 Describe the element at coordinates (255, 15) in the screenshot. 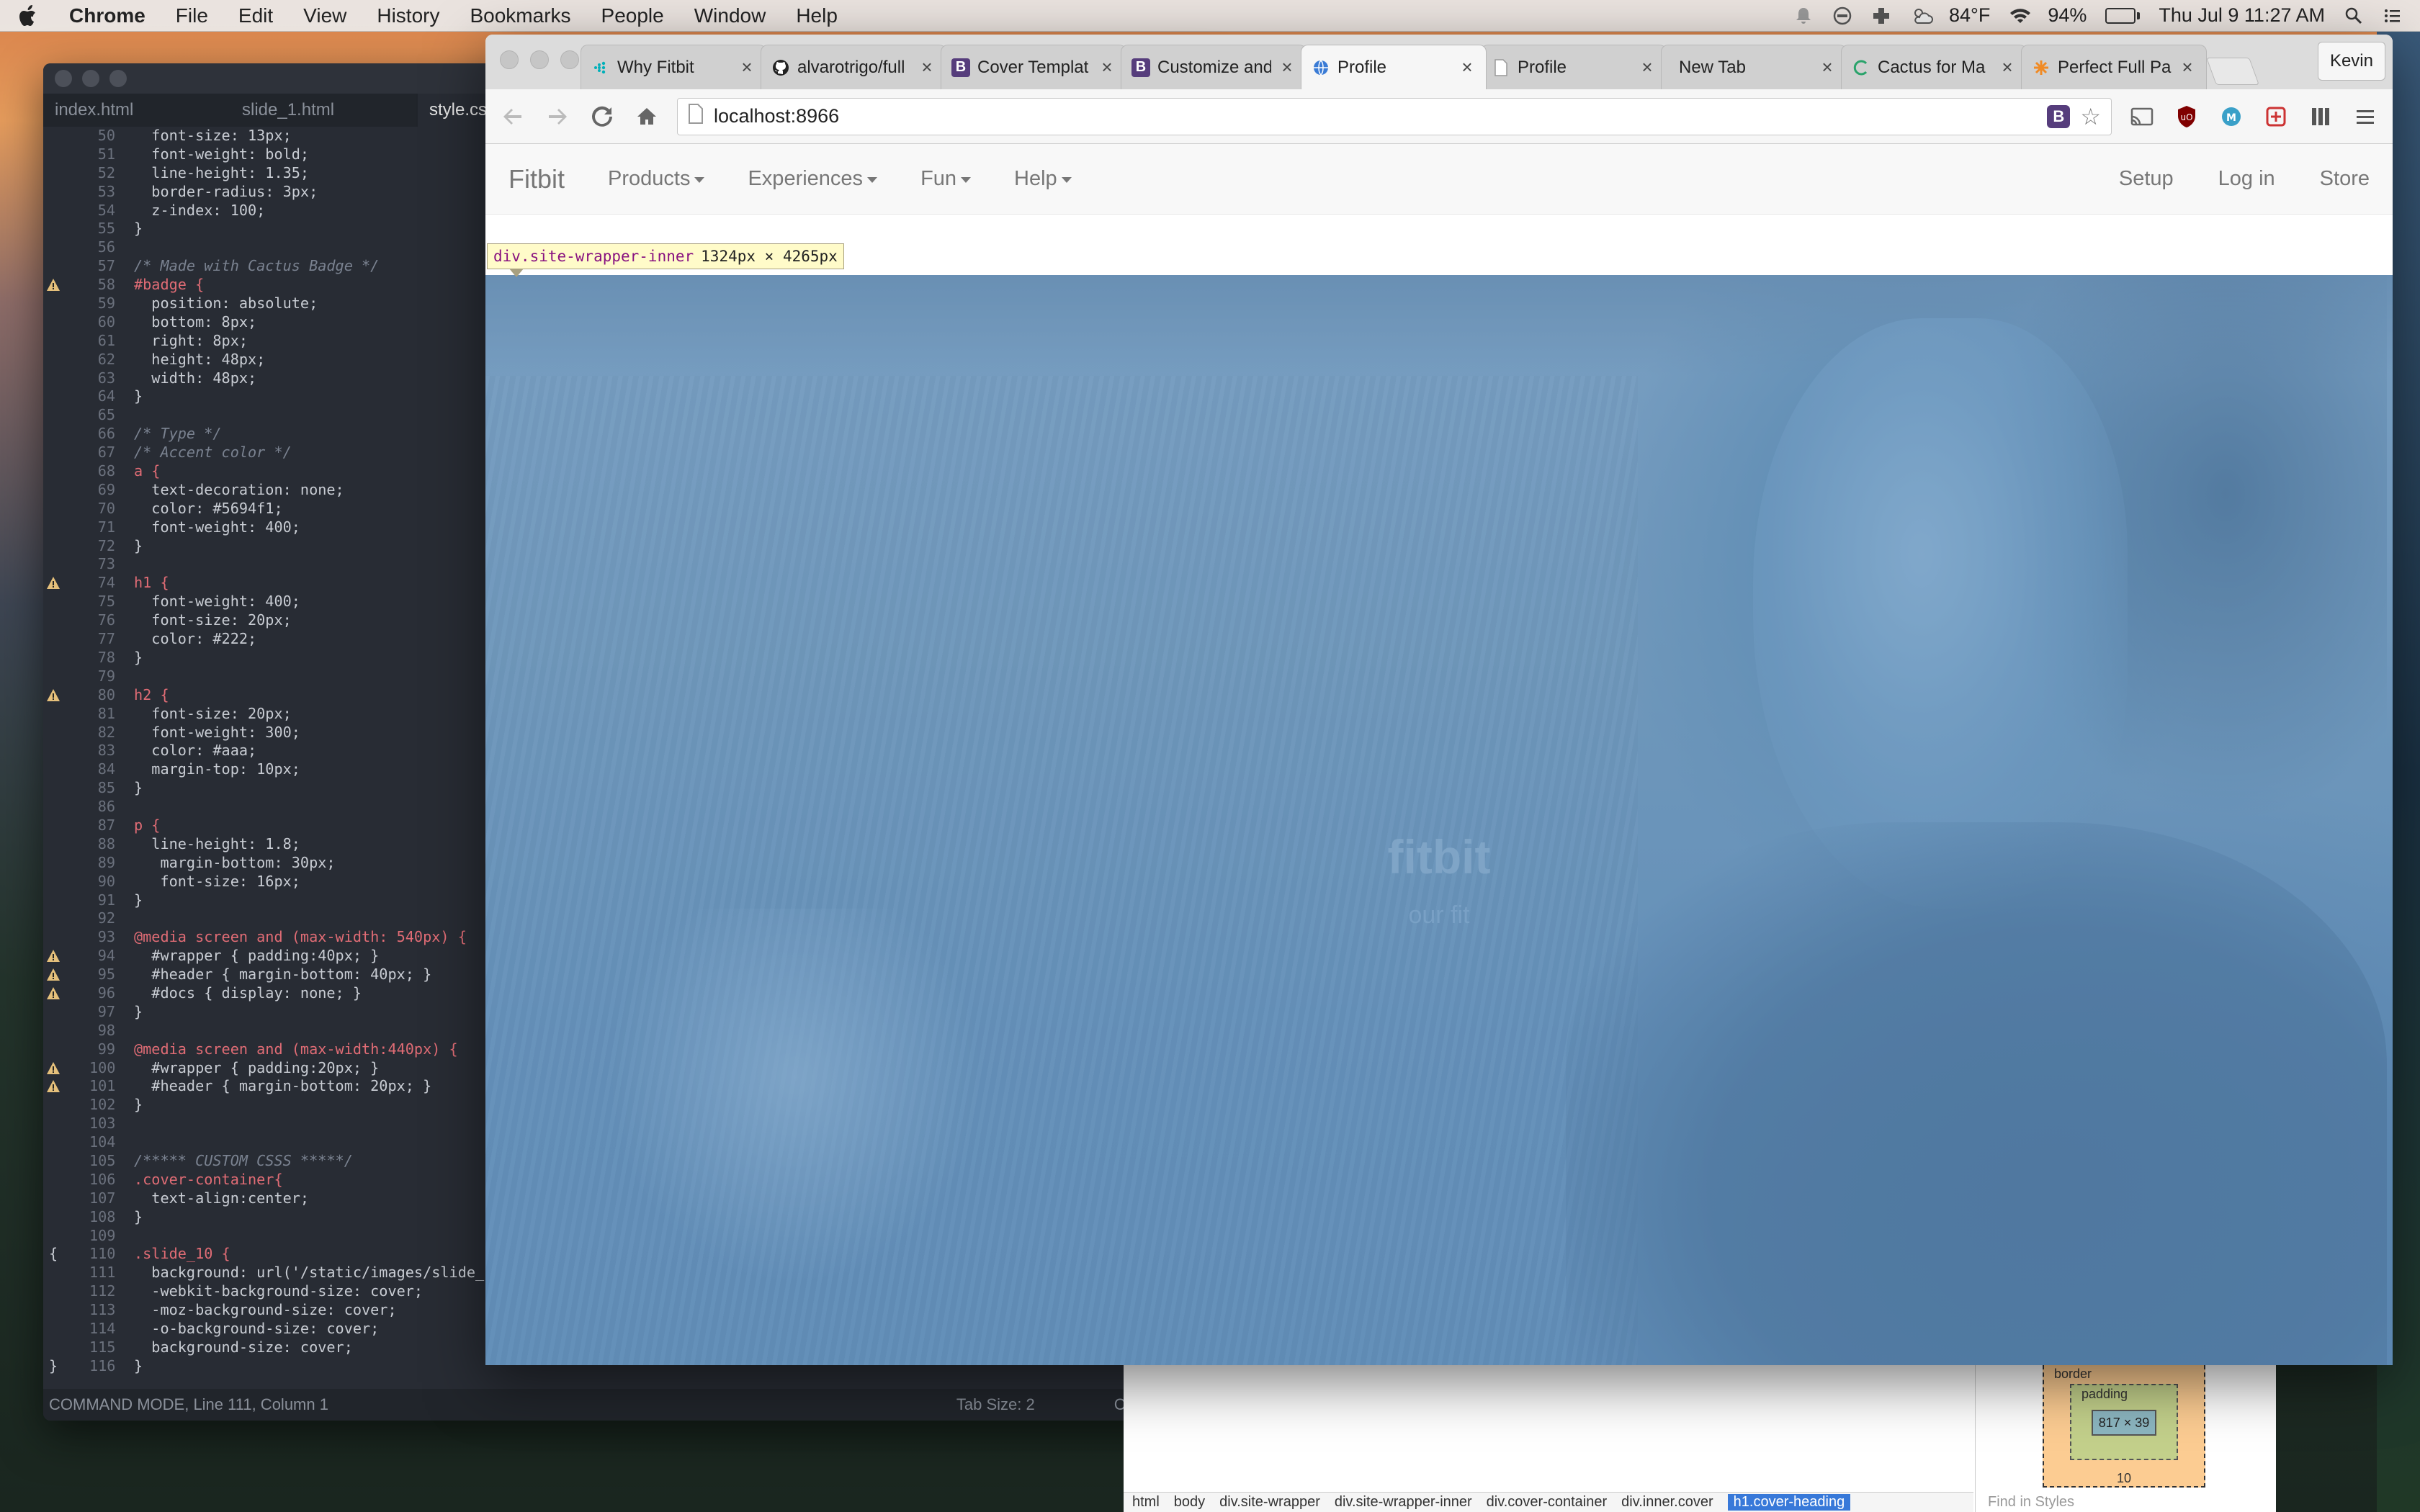

I see `menu-edit: Edit` at that location.